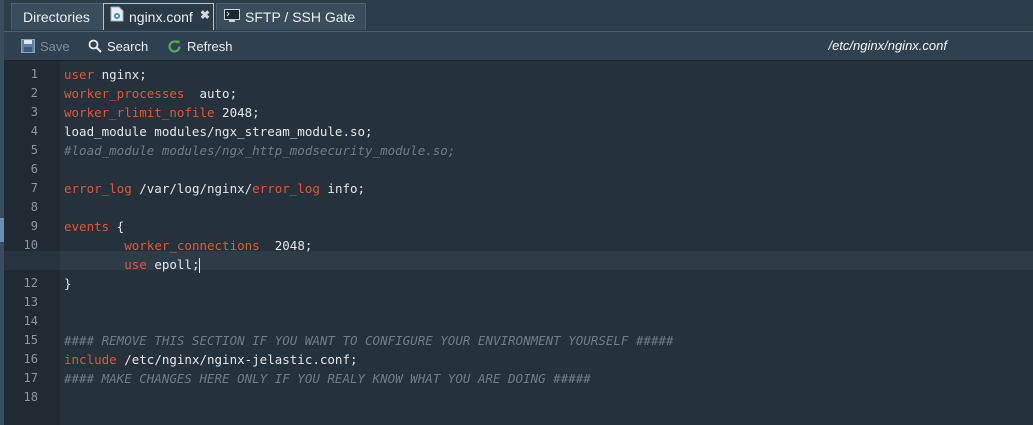 This screenshot has height=425, width=1033. I want to click on text-caret, so click(200, 265).